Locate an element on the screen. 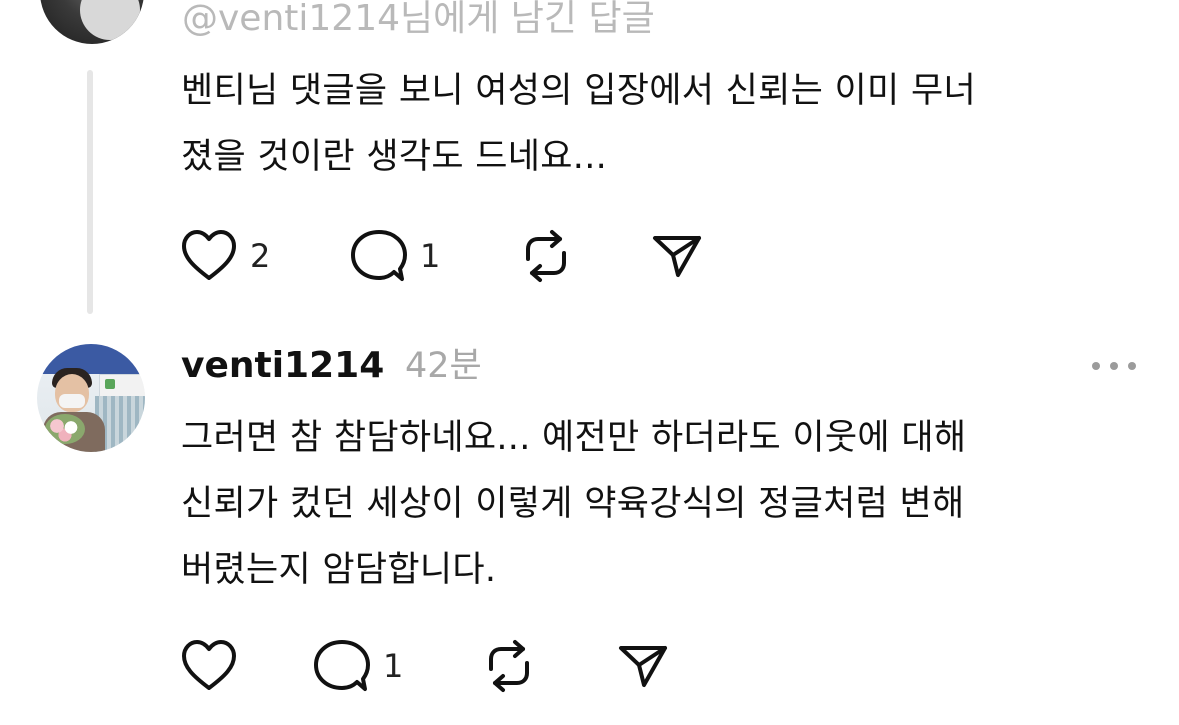  like-button: 2 is located at coordinates (225, 256).